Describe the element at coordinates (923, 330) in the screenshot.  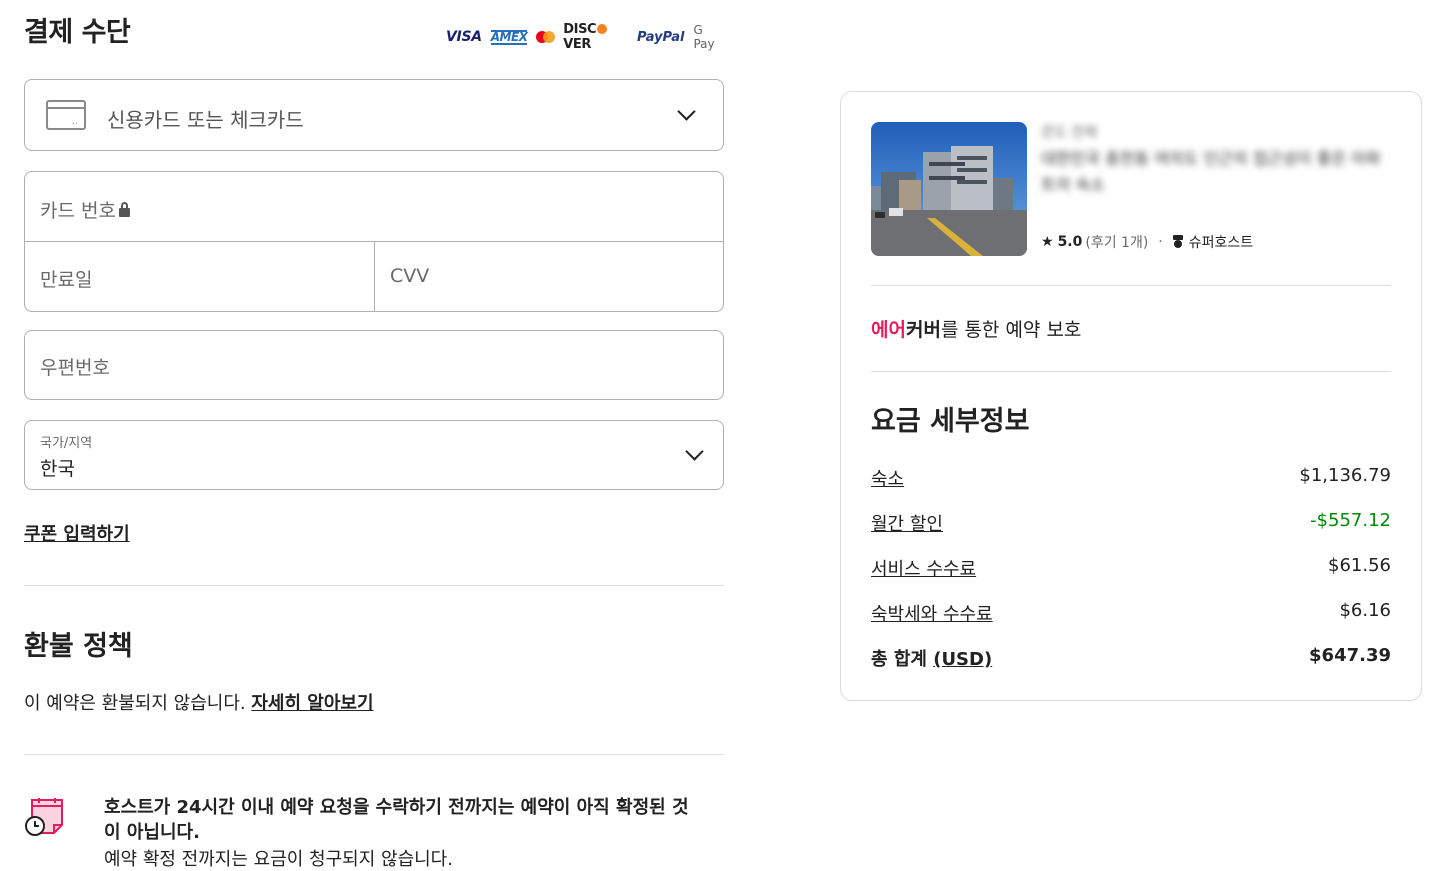
I see `aircover-logo-black: 커버` at that location.